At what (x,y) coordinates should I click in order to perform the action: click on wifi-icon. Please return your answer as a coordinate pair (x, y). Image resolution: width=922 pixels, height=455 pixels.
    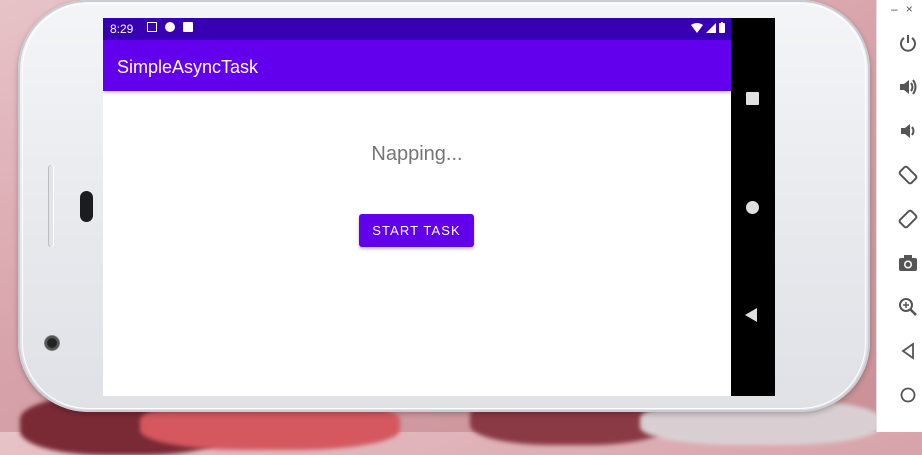
    Looking at the image, I should click on (697, 27).